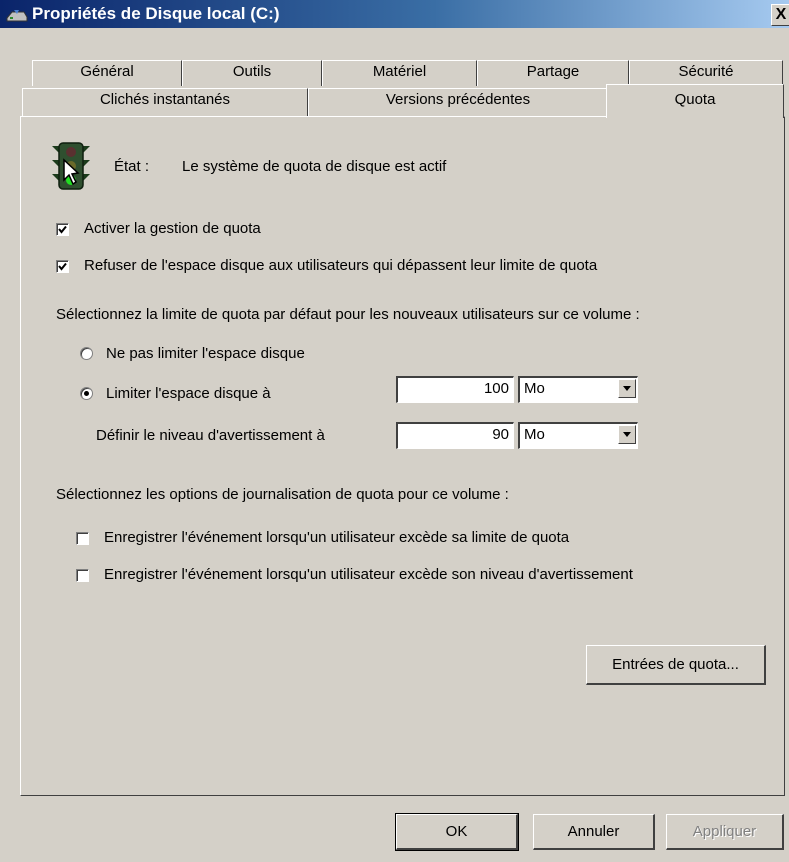  I want to click on window-title: Propriétés de Disque local (C:), so click(156, 13).